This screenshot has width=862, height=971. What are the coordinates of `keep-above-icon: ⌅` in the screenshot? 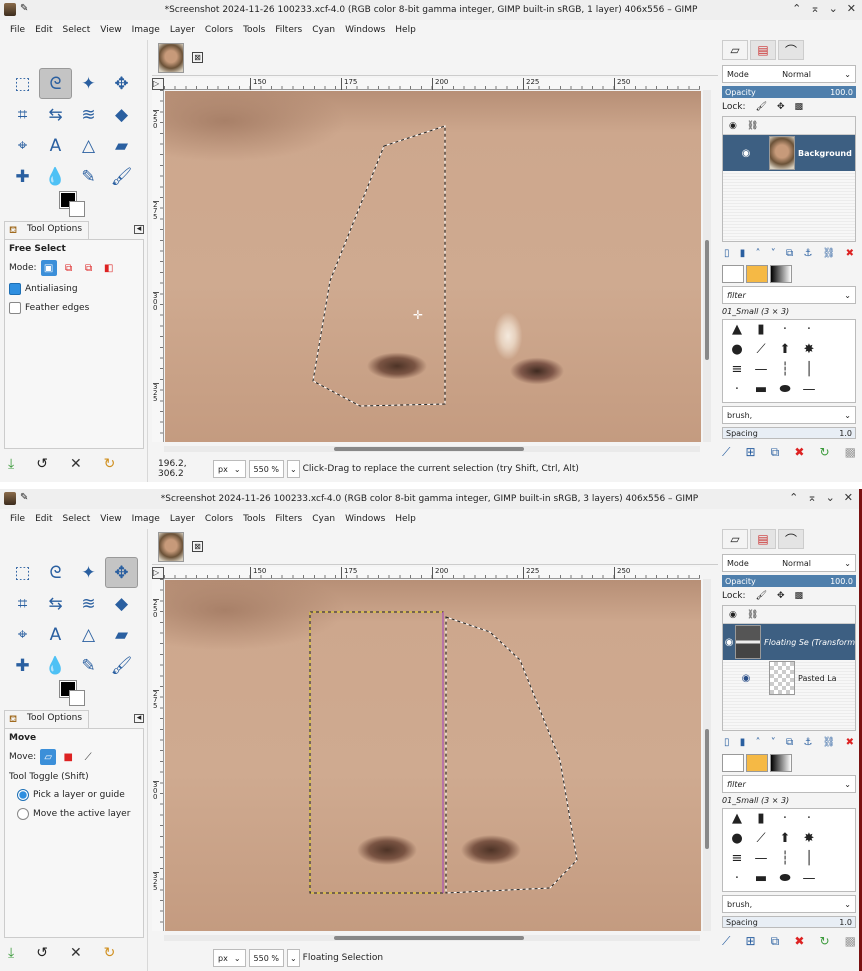 It's located at (811, 497).